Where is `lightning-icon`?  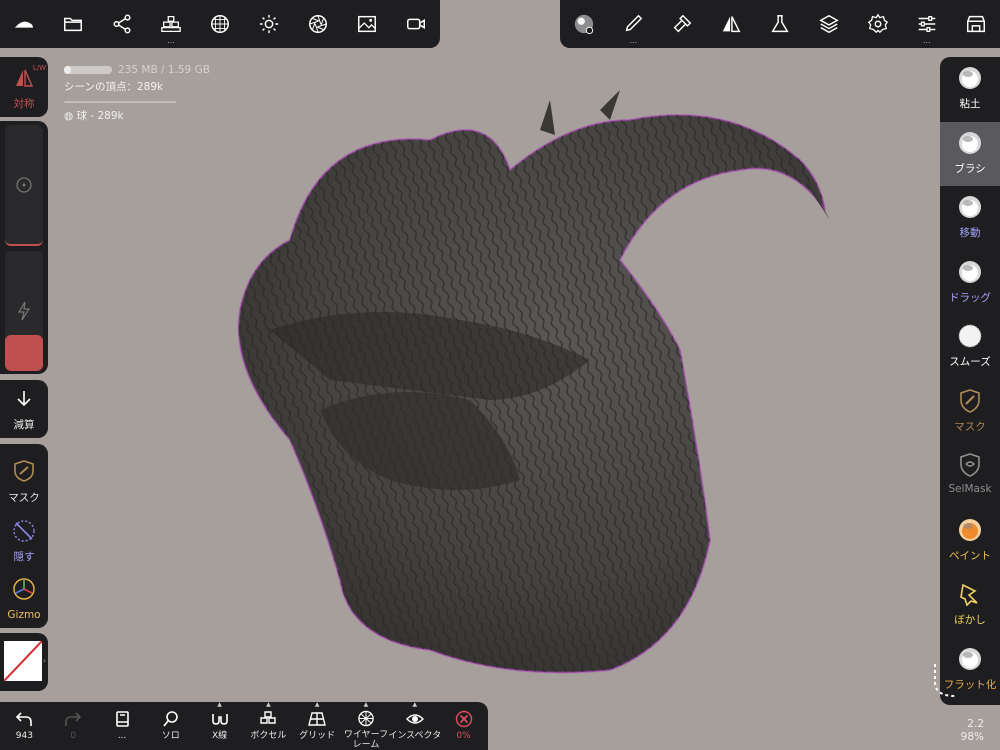 lightning-icon is located at coordinates (24, 311).